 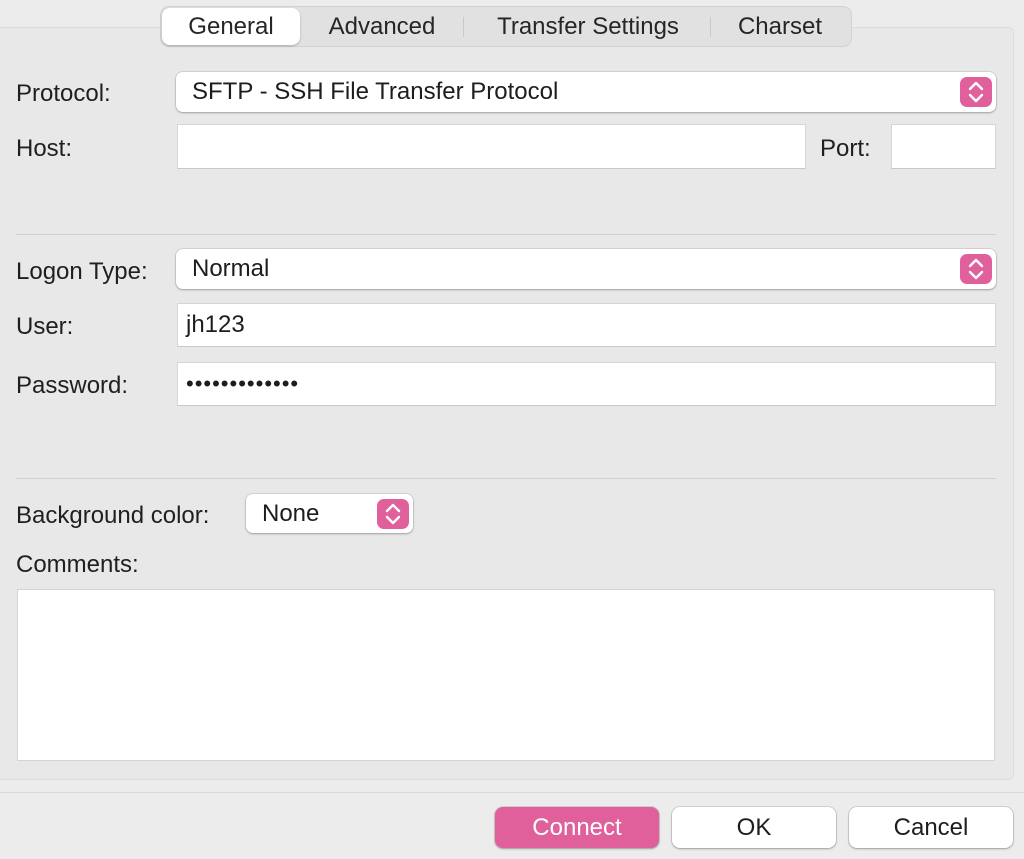 I want to click on protocol-label: Protocol:, so click(x=63, y=93).